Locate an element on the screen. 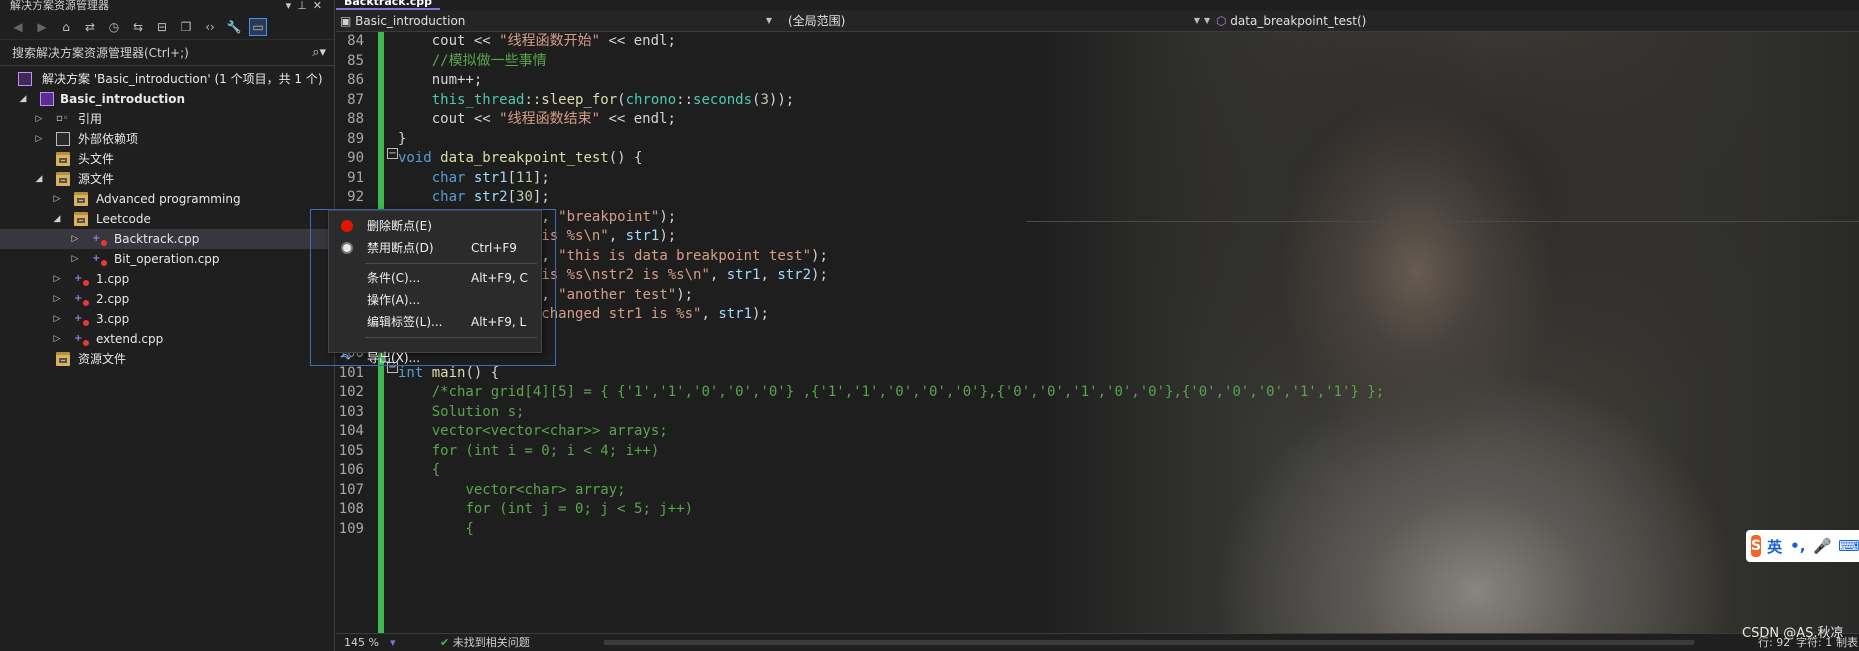 The width and height of the screenshot is (1859, 651). external-deps-icon is located at coordinates (63, 139).